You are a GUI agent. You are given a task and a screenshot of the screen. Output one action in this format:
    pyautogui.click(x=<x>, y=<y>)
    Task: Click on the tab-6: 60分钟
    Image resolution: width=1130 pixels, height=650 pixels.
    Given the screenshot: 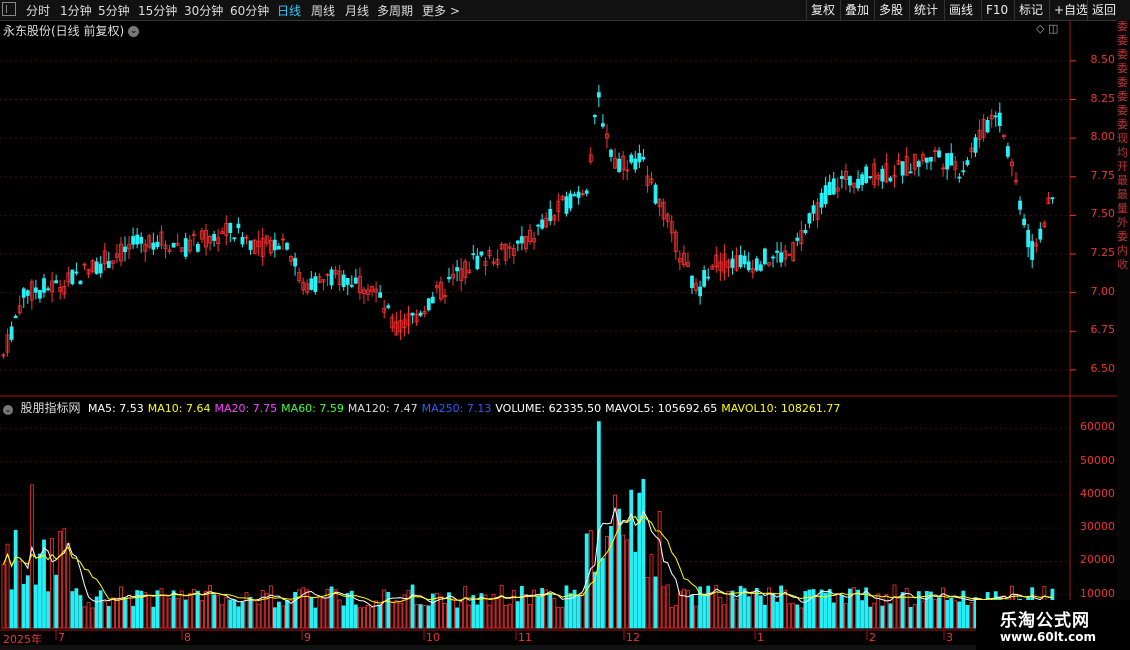 What is the action you would take?
    pyautogui.click(x=249, y=10)
    